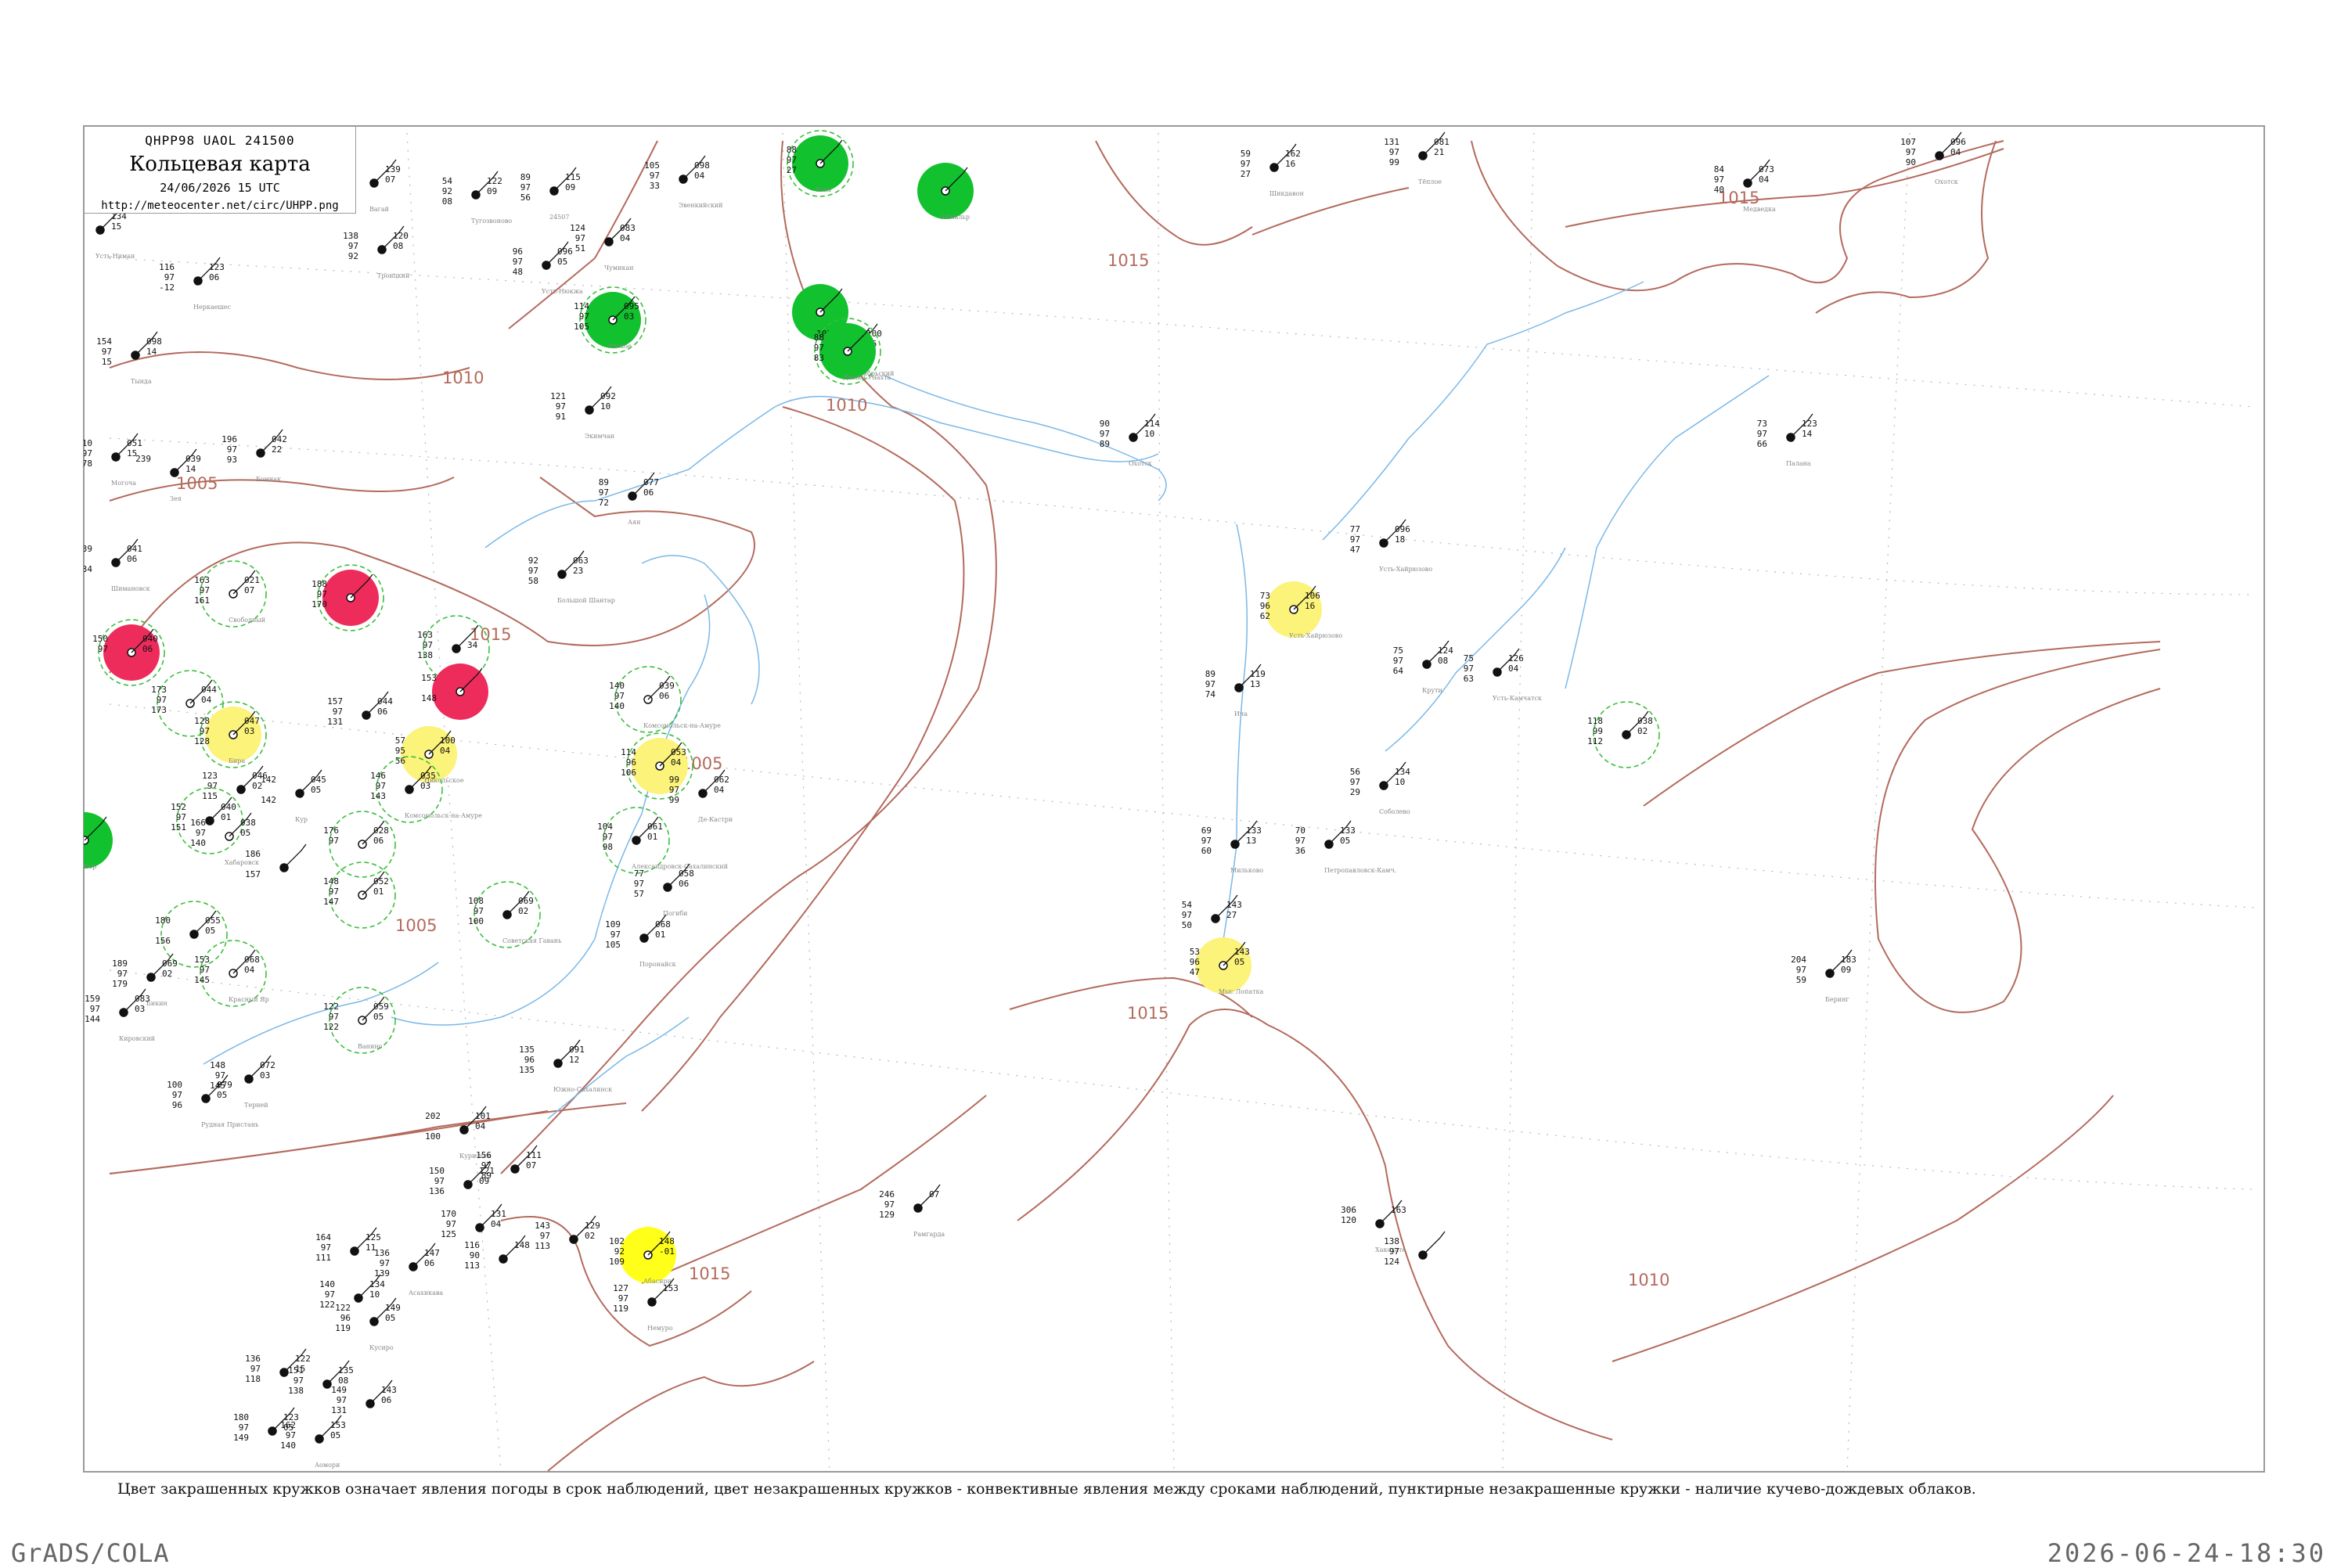 The image size is (2348, 1568). What do you see at coordinates (120, 1015) in the screenshot?
I see `station-s69: 15997144 08303 Кировский` at bounding box center [120, 1015].